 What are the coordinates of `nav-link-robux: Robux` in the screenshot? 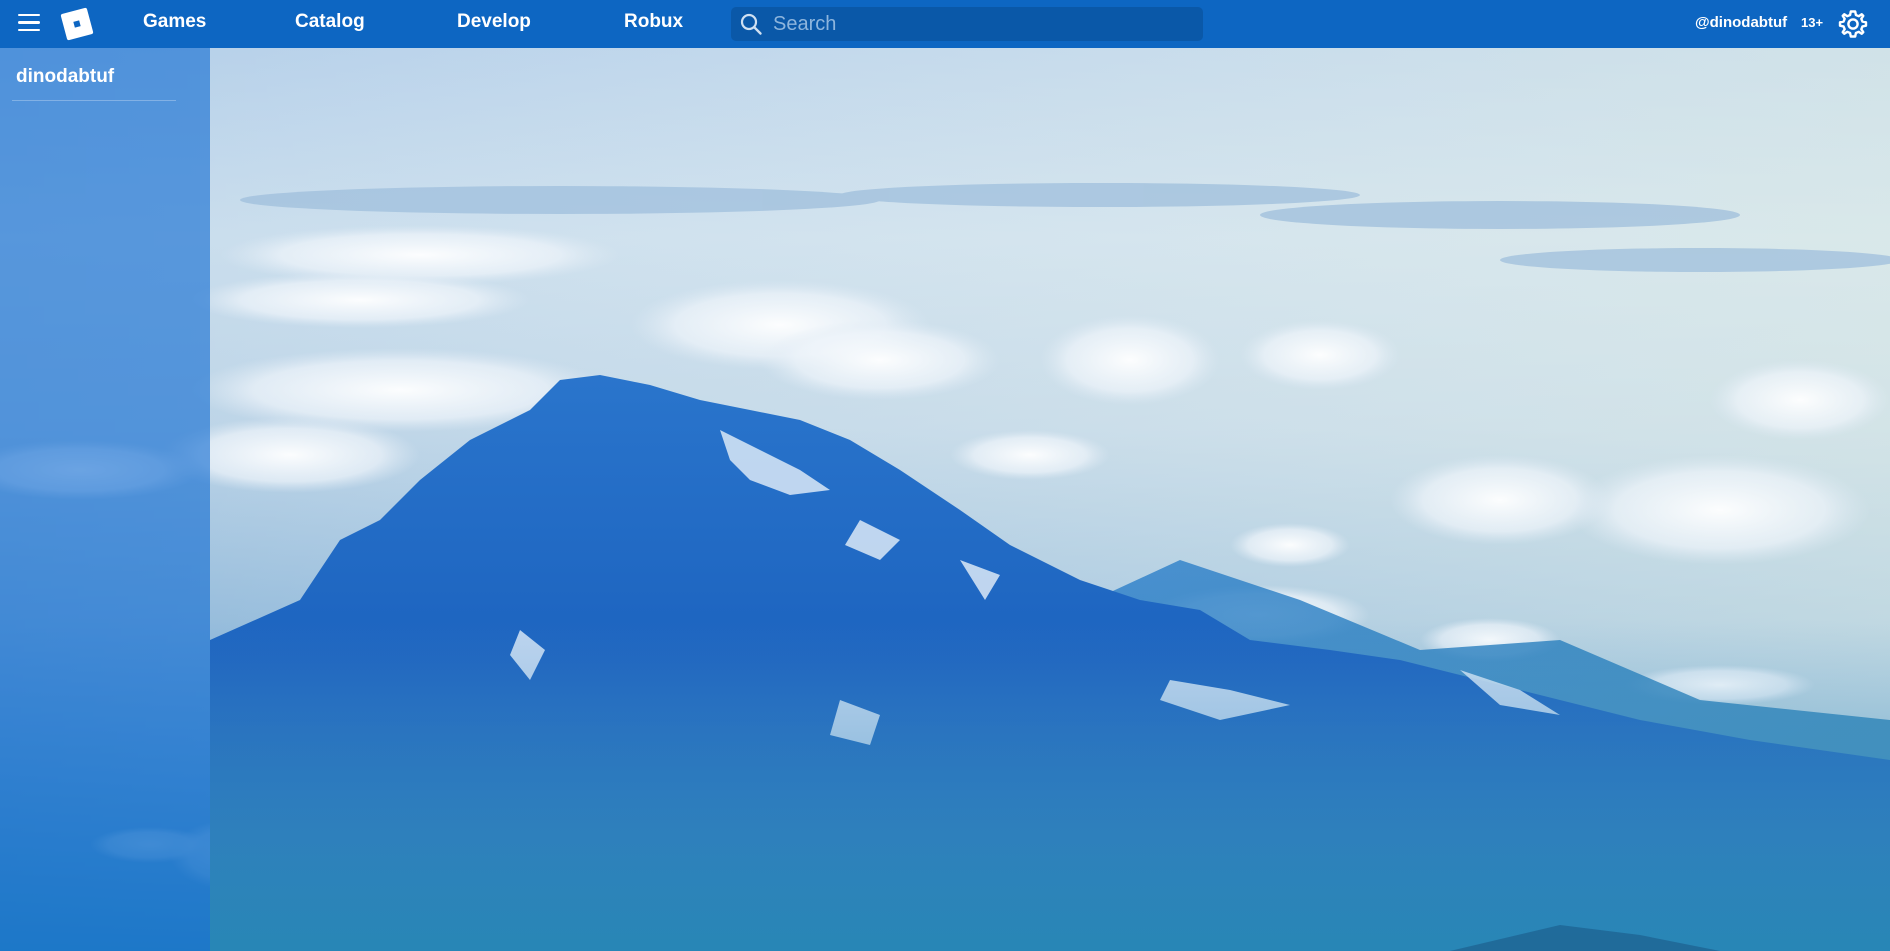 It's located at (653, 22).